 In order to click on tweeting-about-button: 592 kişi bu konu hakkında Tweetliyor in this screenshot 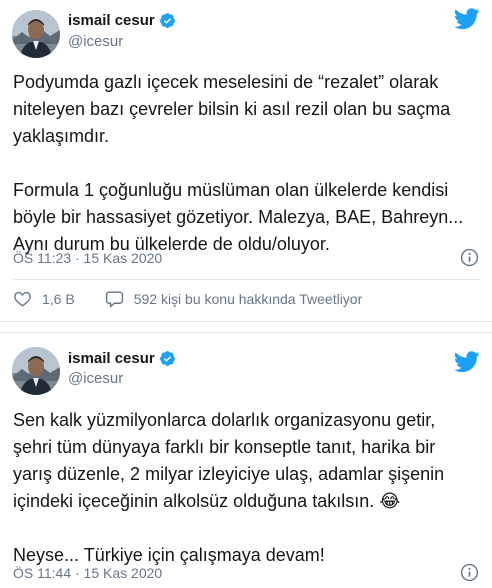, I will do `click(234, 298)`.